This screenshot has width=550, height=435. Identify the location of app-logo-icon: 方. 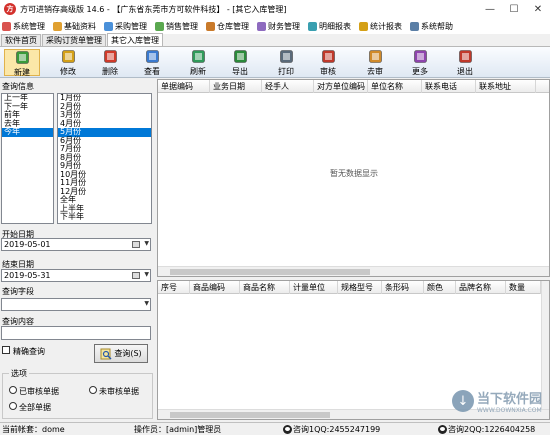
(10, 9).